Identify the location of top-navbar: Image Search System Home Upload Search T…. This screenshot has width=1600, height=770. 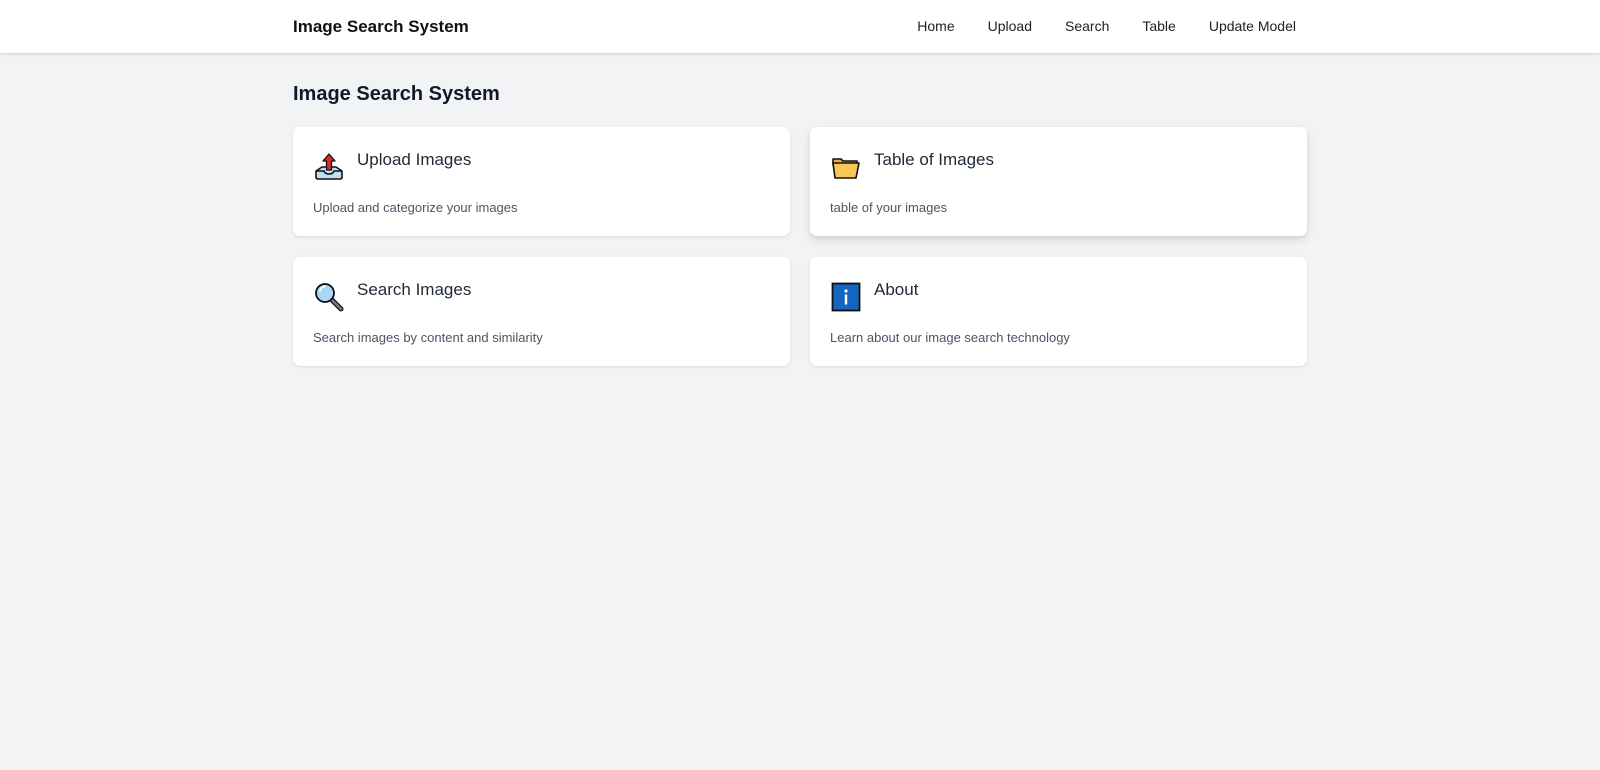
(800, 26).